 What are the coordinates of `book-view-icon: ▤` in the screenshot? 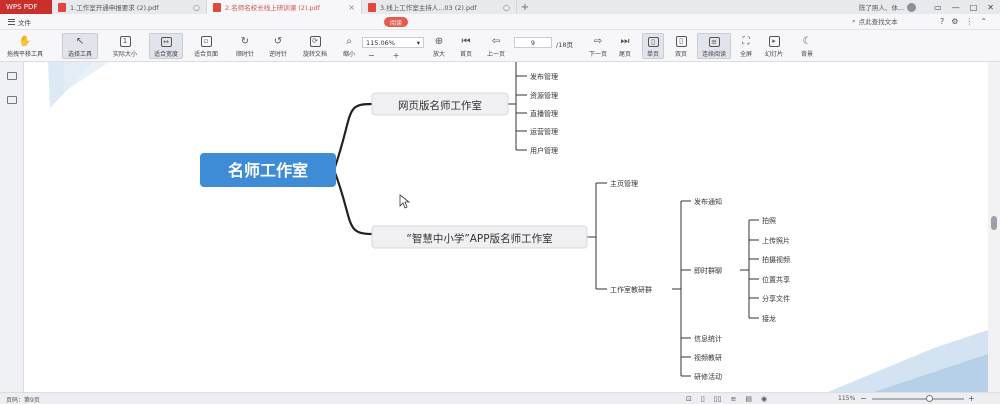 It's located at (748, 399).